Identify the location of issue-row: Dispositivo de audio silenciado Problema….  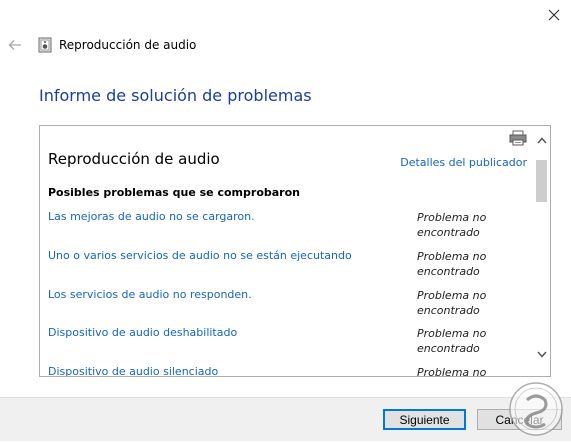
(288, 371).